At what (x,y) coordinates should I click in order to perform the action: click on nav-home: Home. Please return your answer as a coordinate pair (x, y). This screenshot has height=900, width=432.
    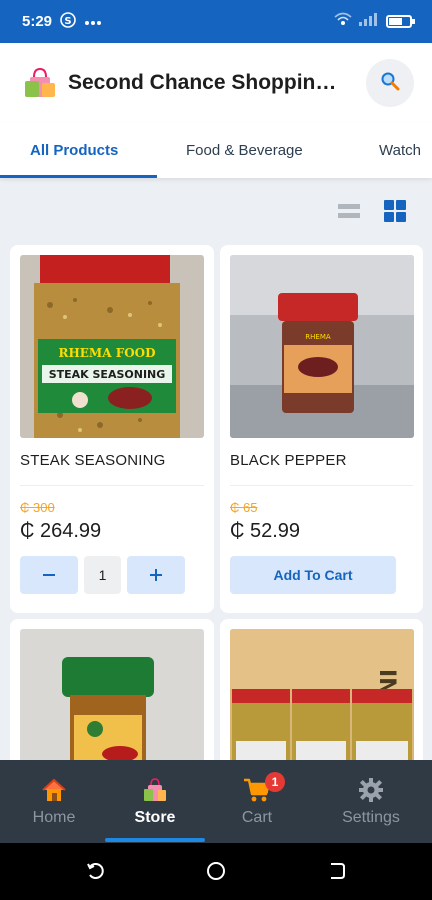
    Looking at the image, I should click on (54, 801).